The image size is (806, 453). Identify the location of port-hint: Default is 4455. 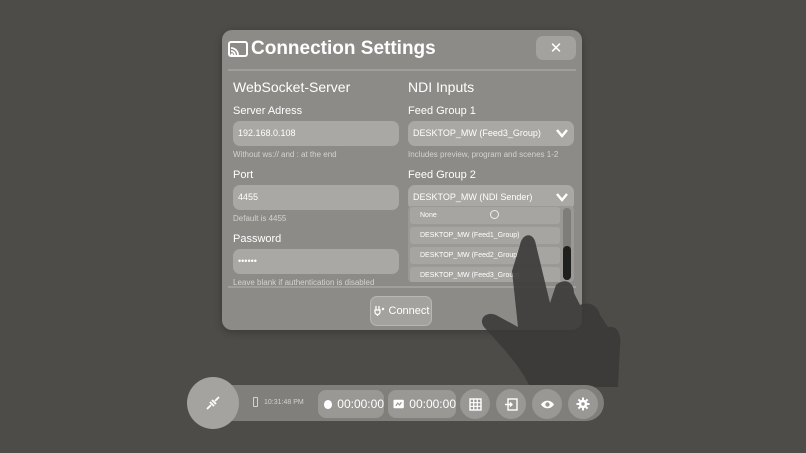
(260, 218).